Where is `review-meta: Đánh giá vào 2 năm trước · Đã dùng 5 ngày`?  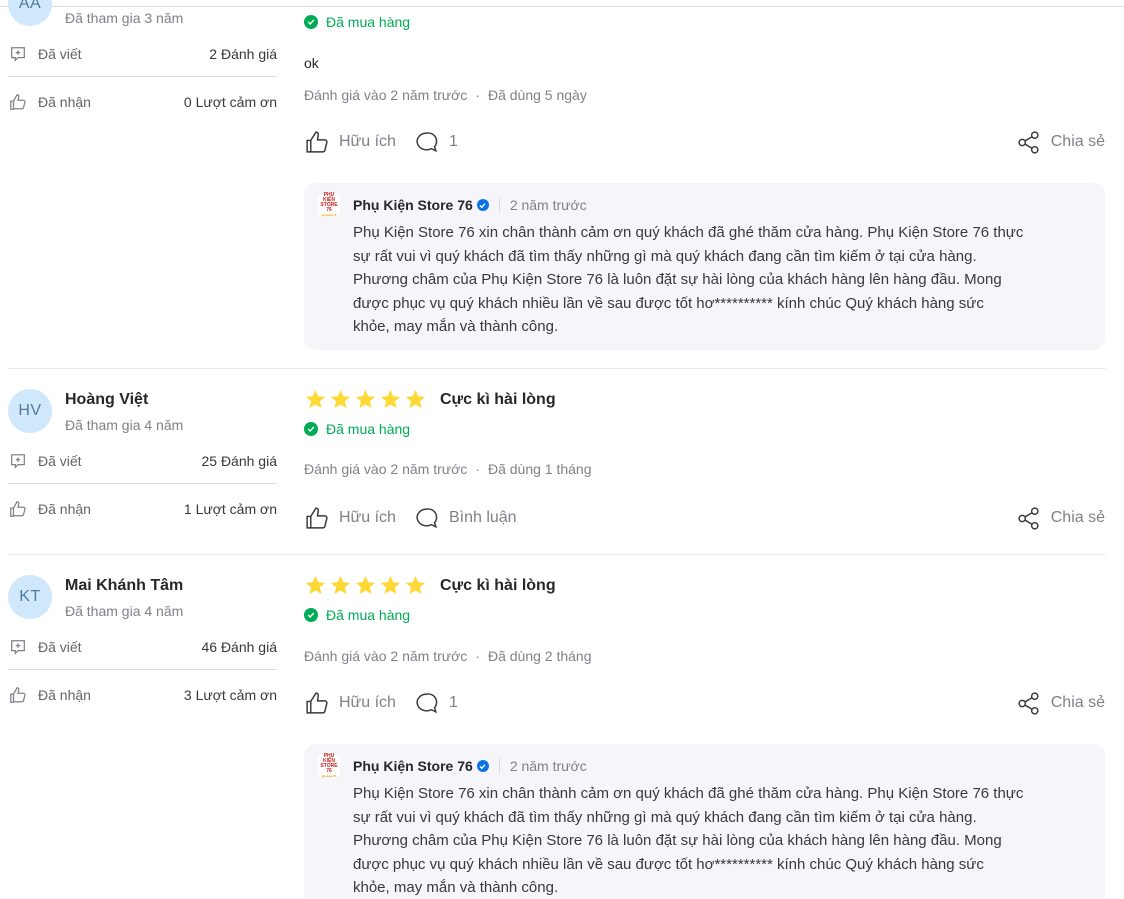
review-meta: Đánh giá vào 2 năm trước · Đã dùng 5 ngày is located at coordinates (445, 95).